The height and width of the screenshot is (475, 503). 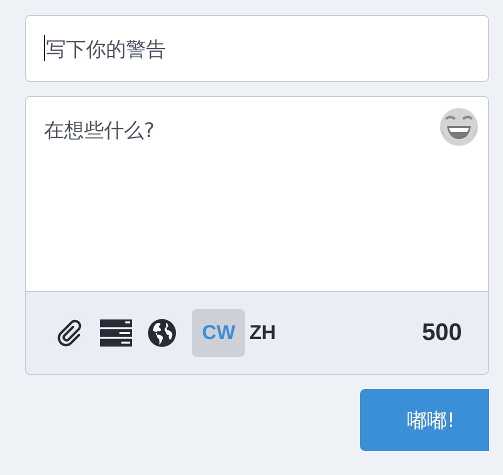 I want to click on content-warning-field: 写下你的警告, so click(x=257, y=48).